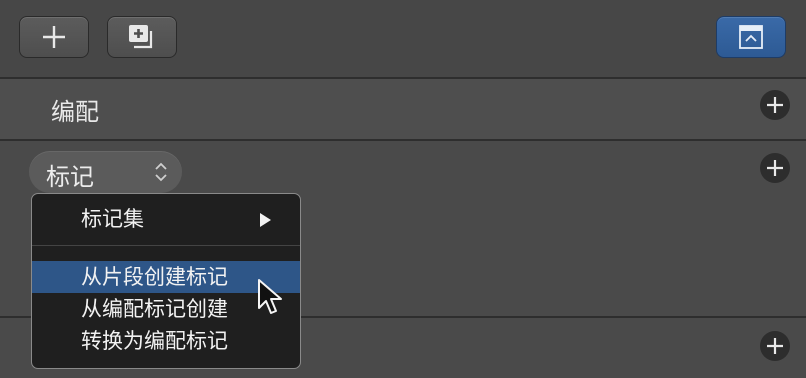 The image size is (806, 378). I want to click on menu-item-convert-to-arrangement: 转换为编配标记, so click(166, 341).